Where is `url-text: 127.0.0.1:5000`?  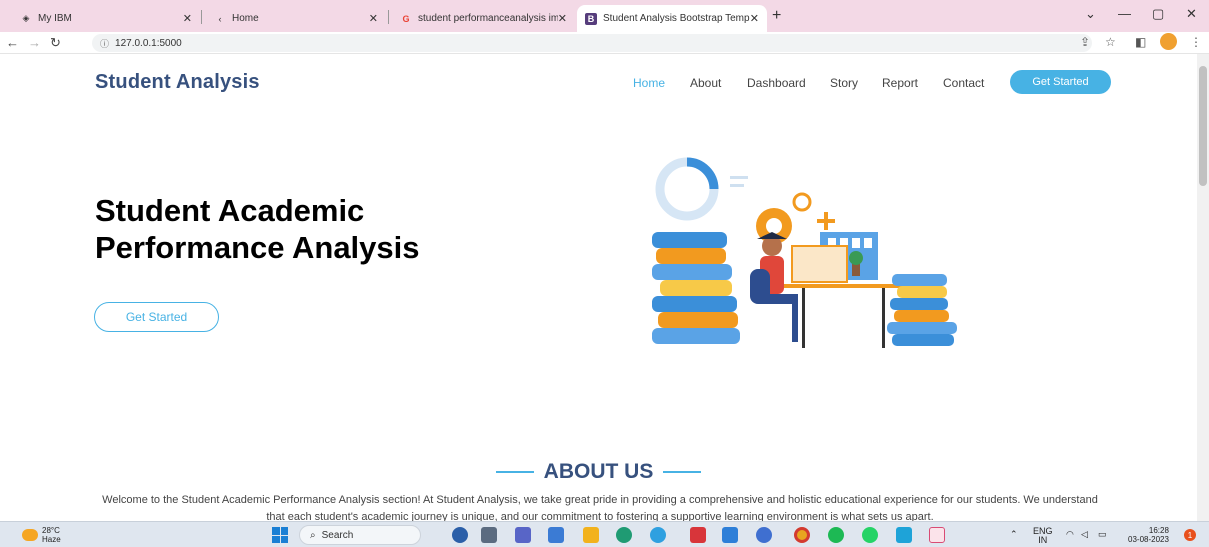 url-text: 127.0.0.1:5000 is located at coordinates (148, 43).